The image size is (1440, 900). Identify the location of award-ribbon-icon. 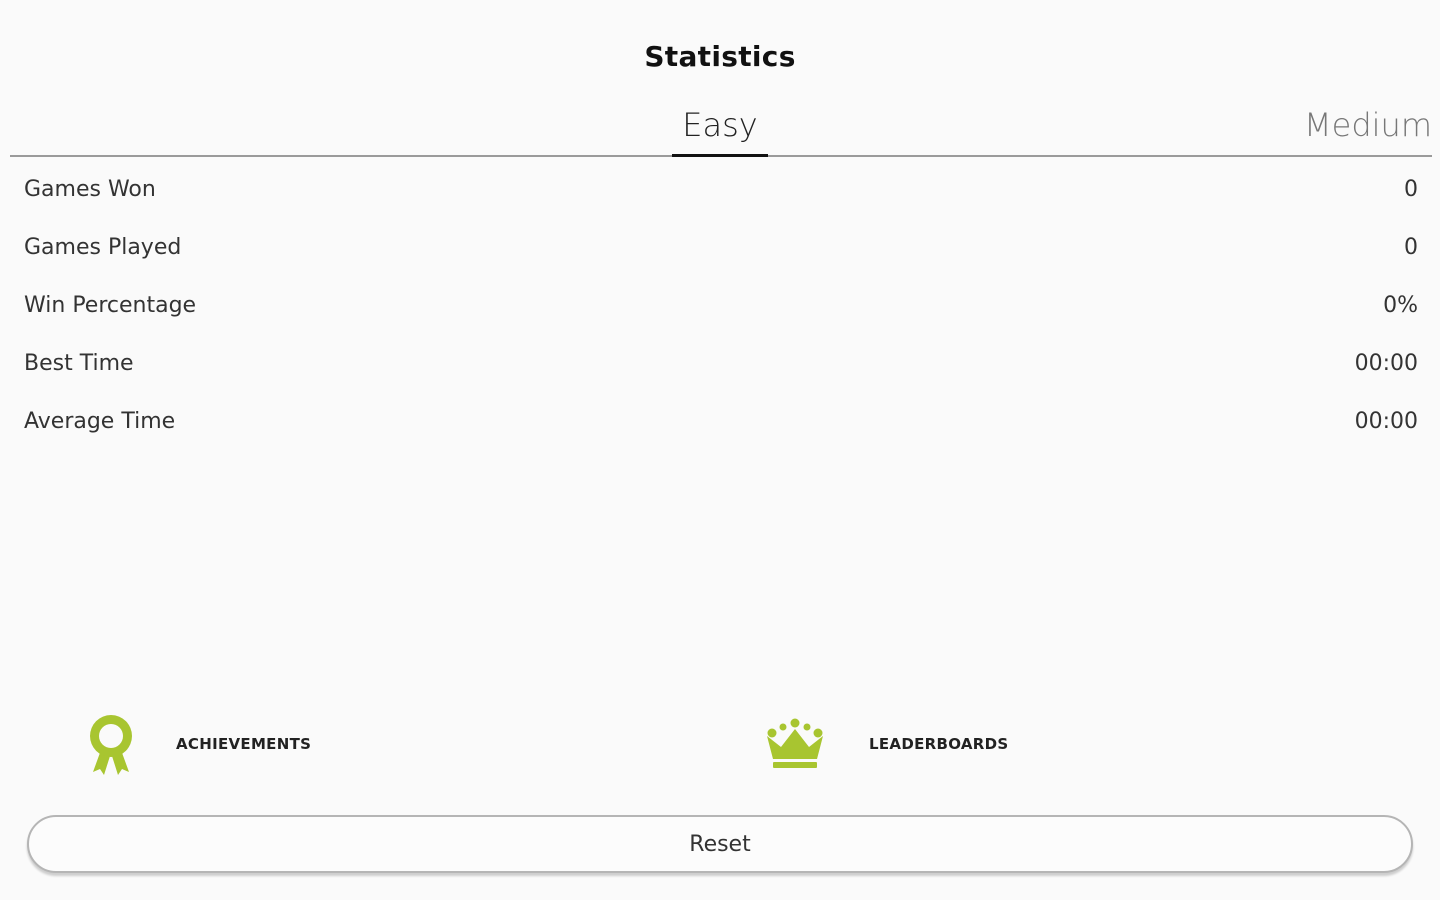
(111, 744).